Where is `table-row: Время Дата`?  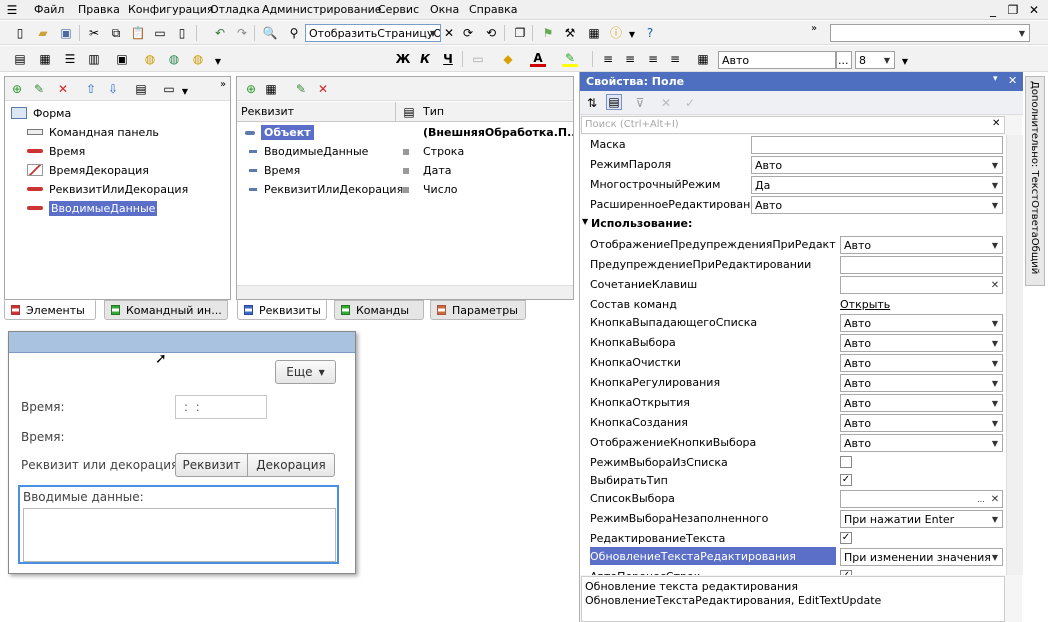 table-row: Время Дата is located at coordinates (405, 171).